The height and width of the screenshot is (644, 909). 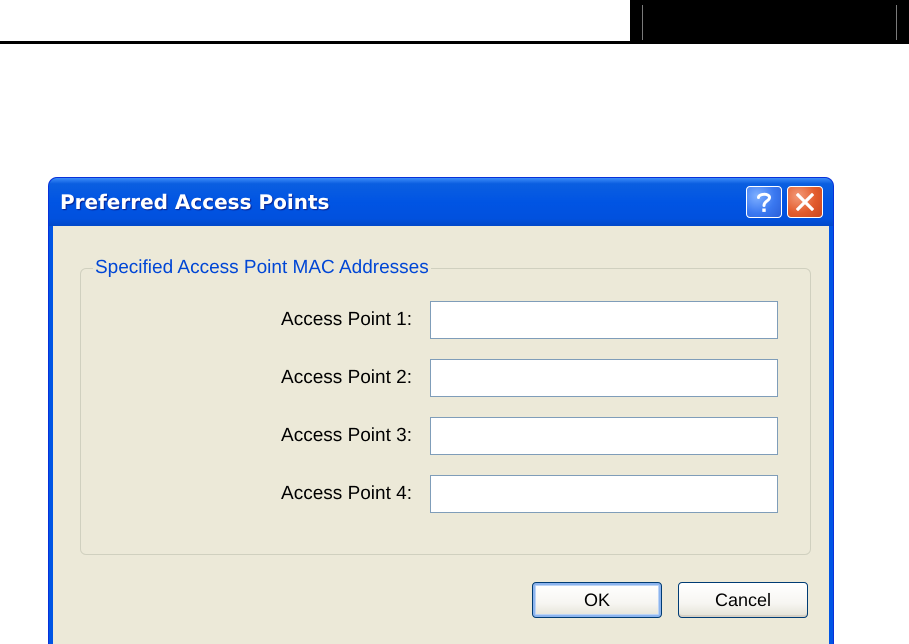 I want to click on close-icon, so click(x=805, y=202).